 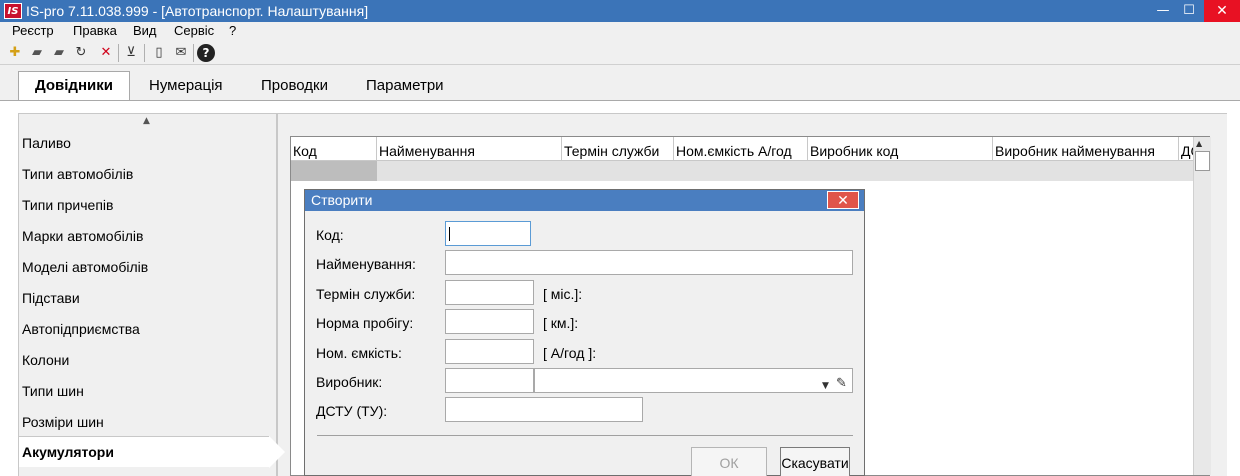 I want to click on column-header-name: Найменування, so click(x=469, y=149).